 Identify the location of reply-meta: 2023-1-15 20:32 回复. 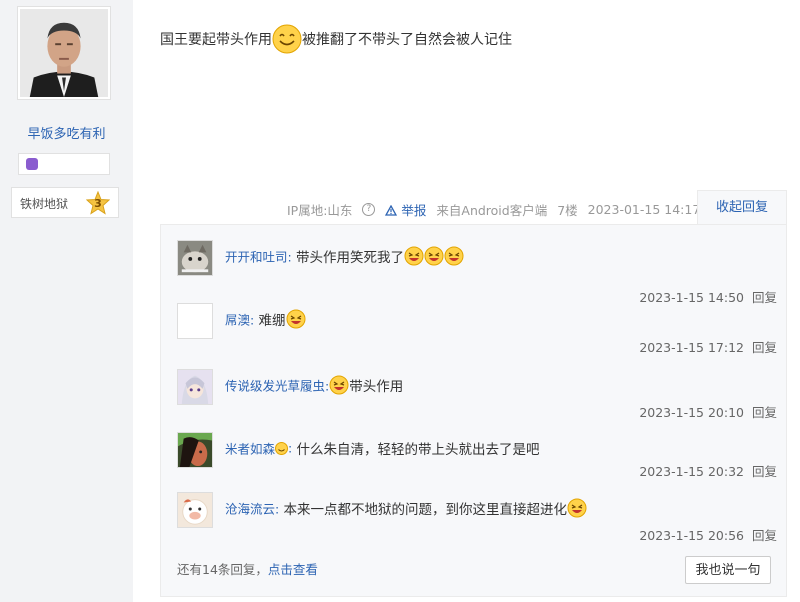
(708, 470).